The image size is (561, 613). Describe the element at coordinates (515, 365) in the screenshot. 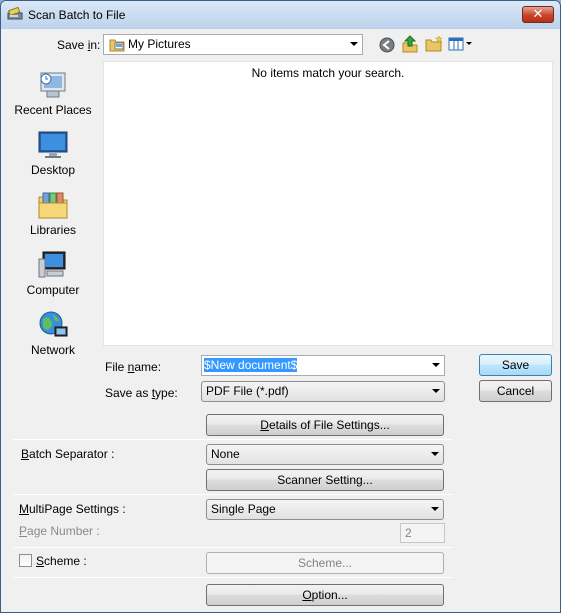

I see `save-button: Save` at that location.